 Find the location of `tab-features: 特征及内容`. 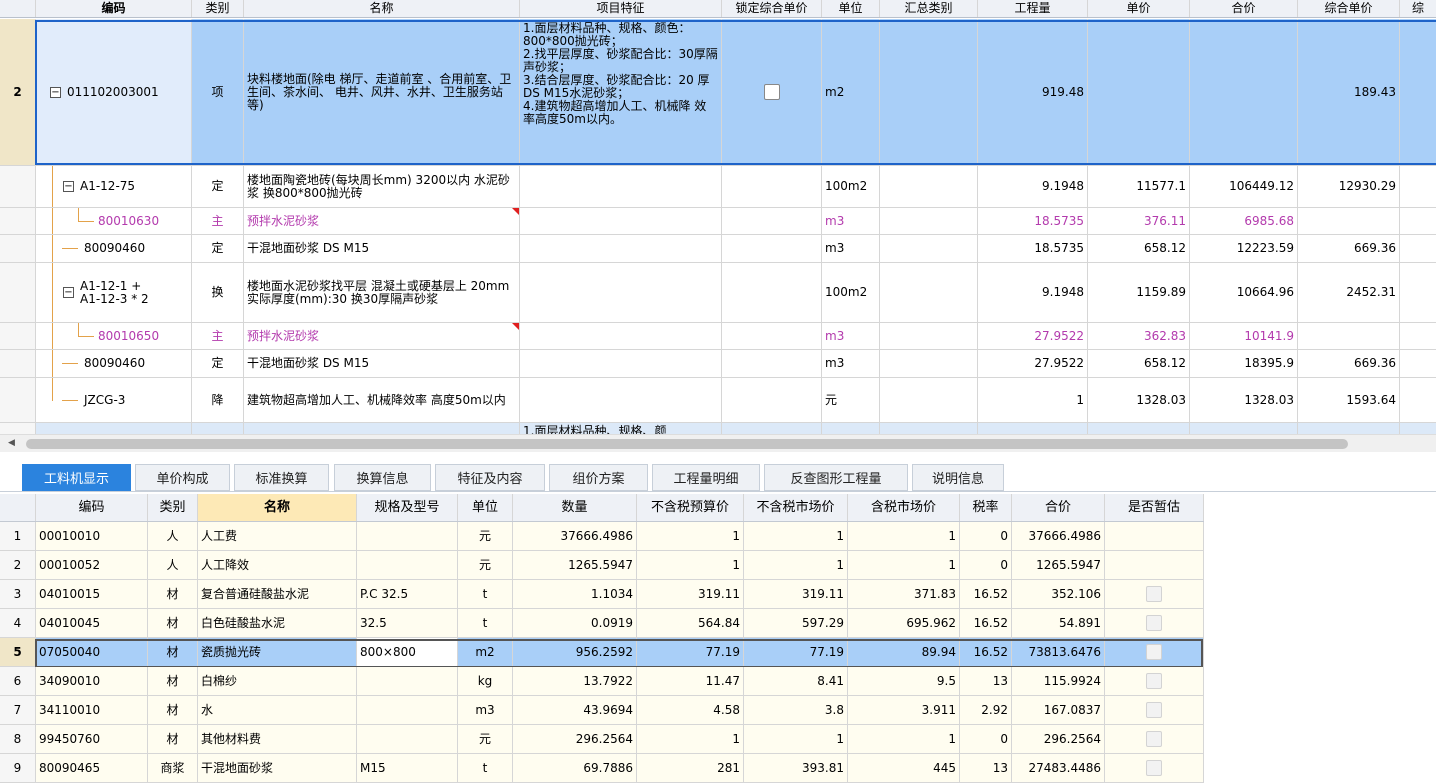

tab-features: 特征及内容 is located at coordinates (490, 477).